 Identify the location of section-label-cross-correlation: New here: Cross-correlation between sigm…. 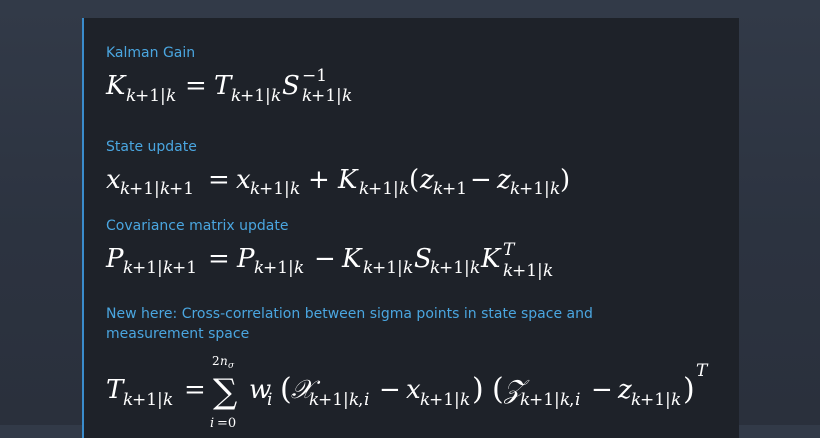
(349, 324).